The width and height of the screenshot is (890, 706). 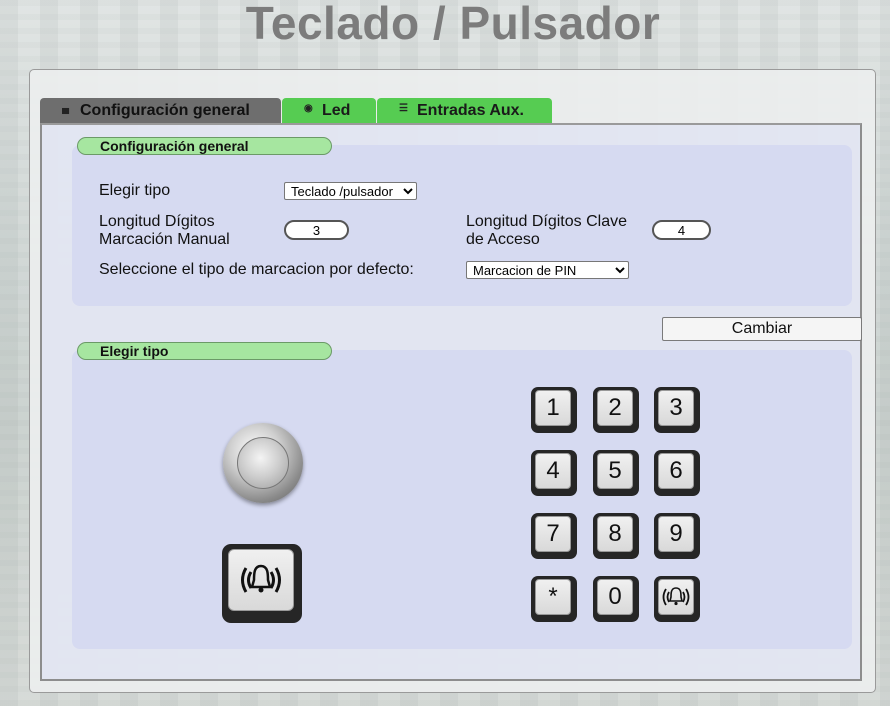 I want to click on key-label: 5, so click(x=615, y=471).